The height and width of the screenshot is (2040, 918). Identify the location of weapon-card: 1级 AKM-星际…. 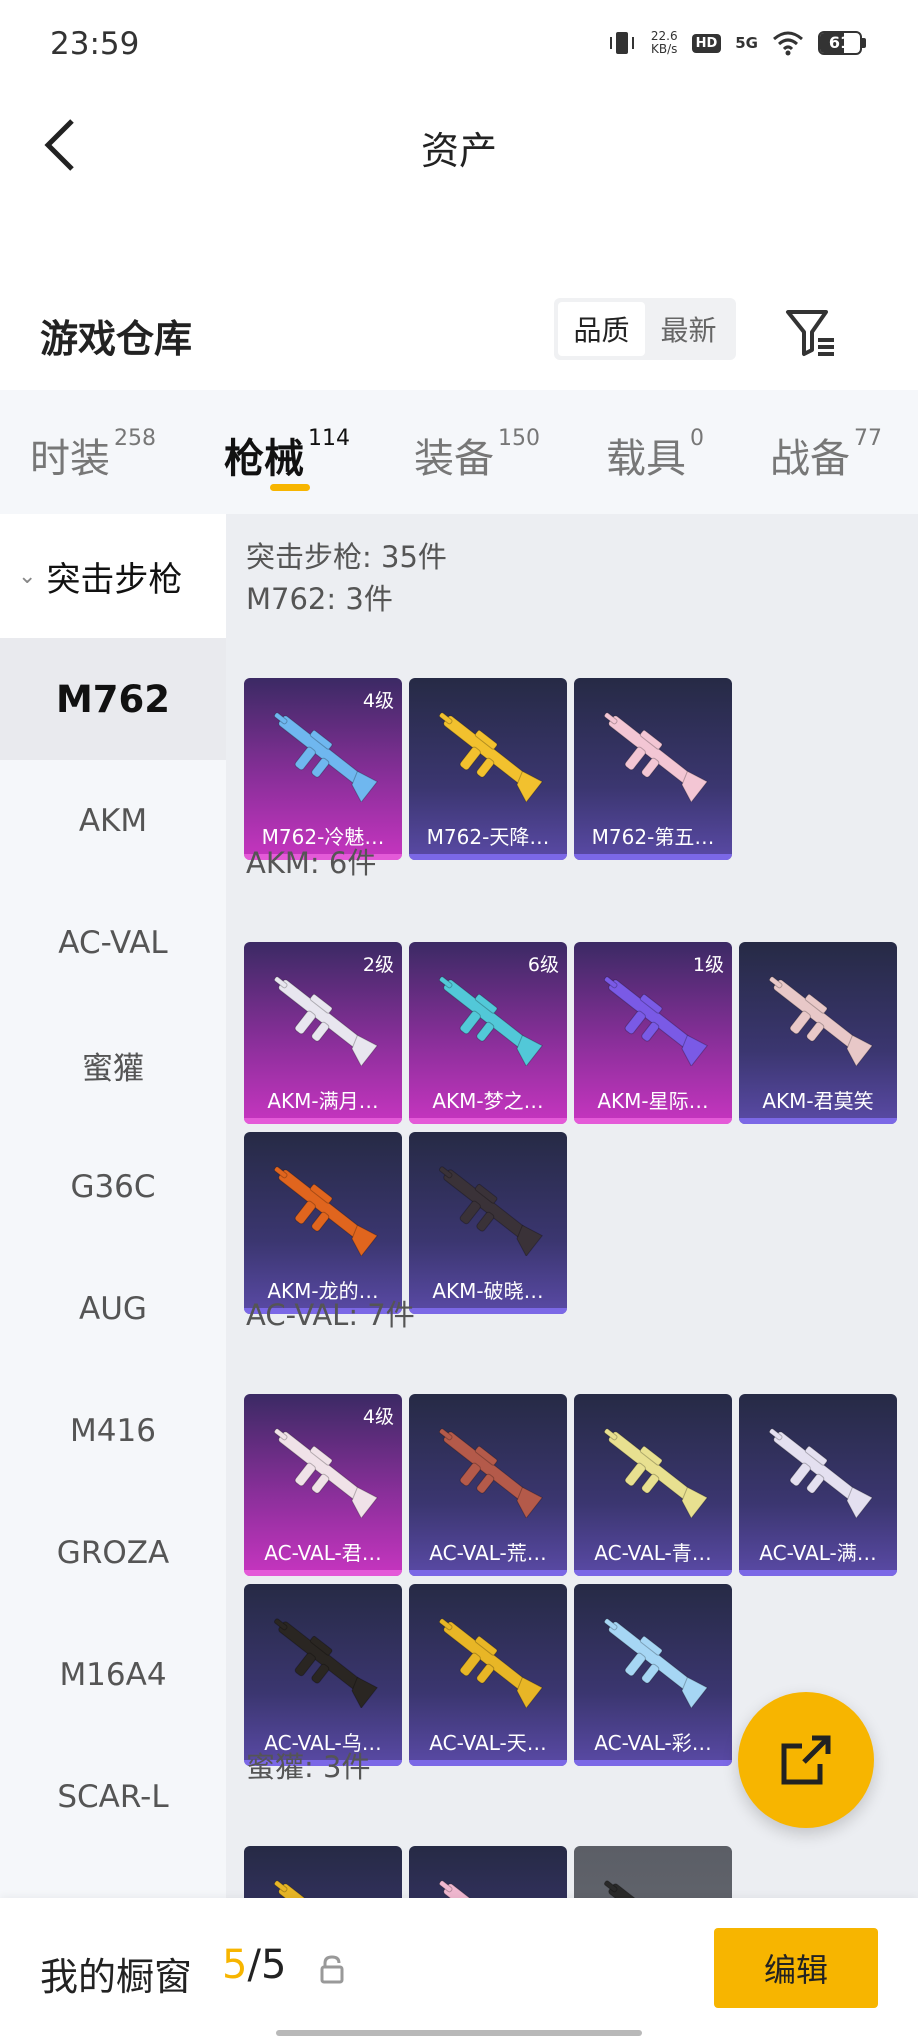
(653, 1033).